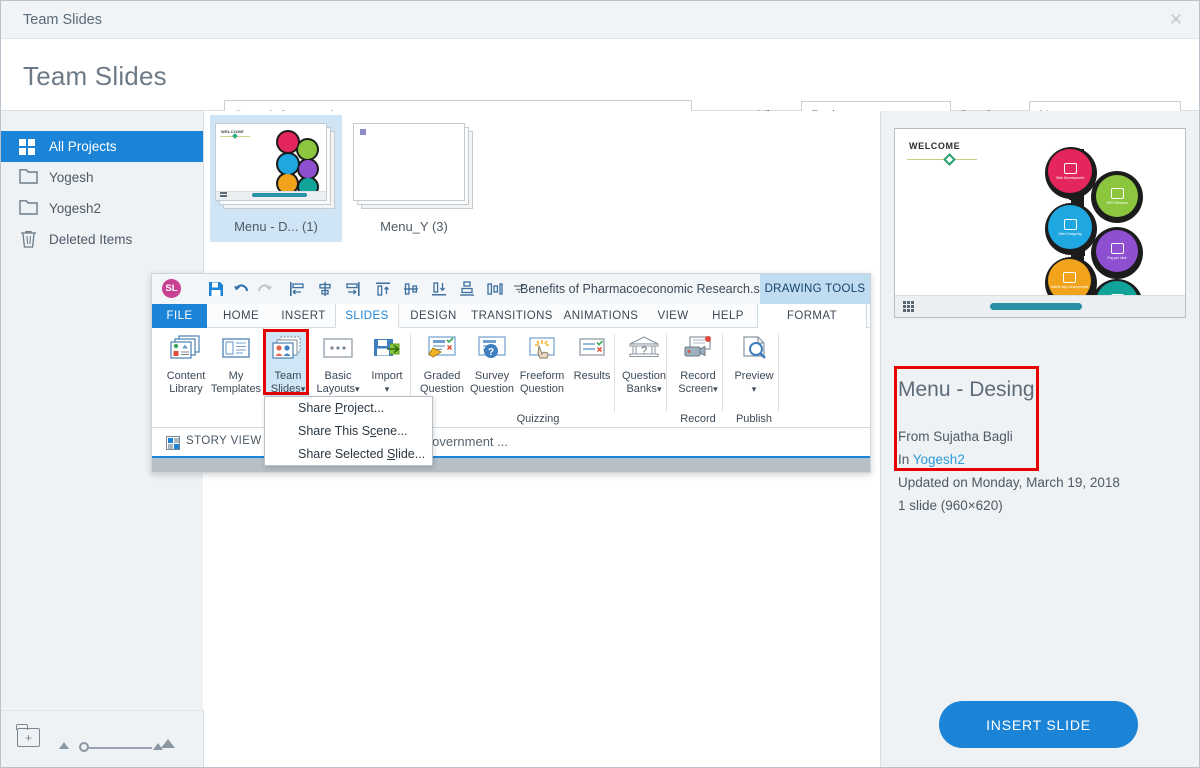 The image size is (1200, 768). I want to click on ribbon-content-library-button: Content Library, so click(186, 364).